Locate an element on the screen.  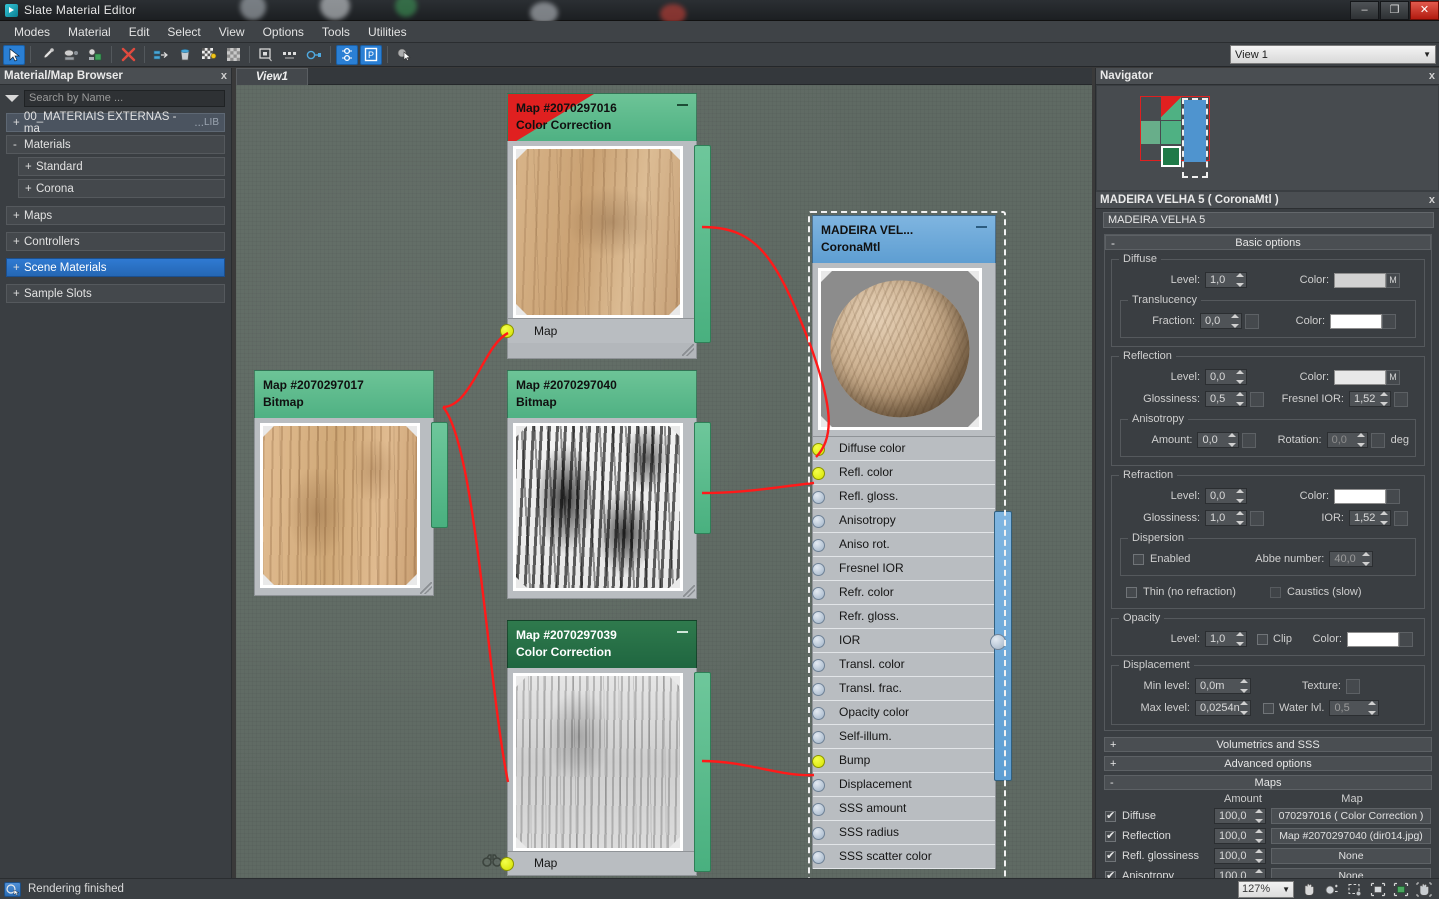
tree-item-sample-slots: + Sample Slots is located at coordinates (115, 293).